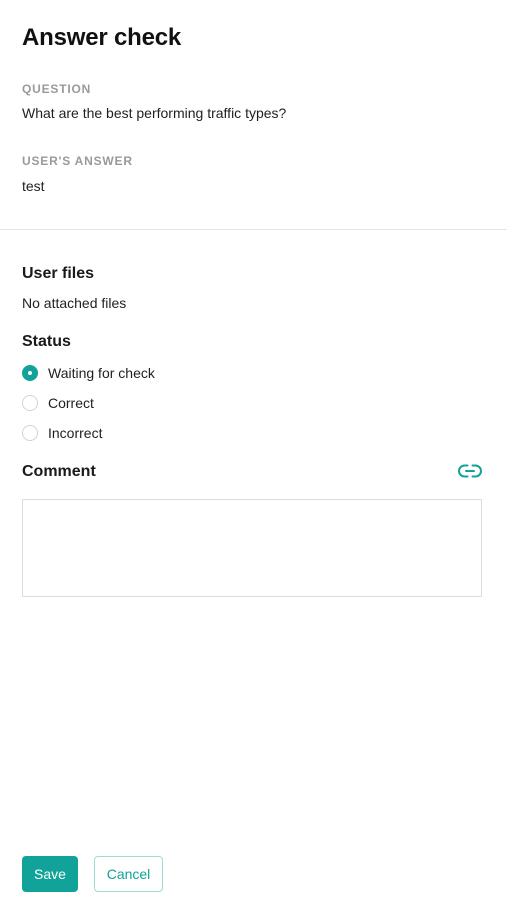  I want to click on comment-heading: Comment, so click(59, 471).